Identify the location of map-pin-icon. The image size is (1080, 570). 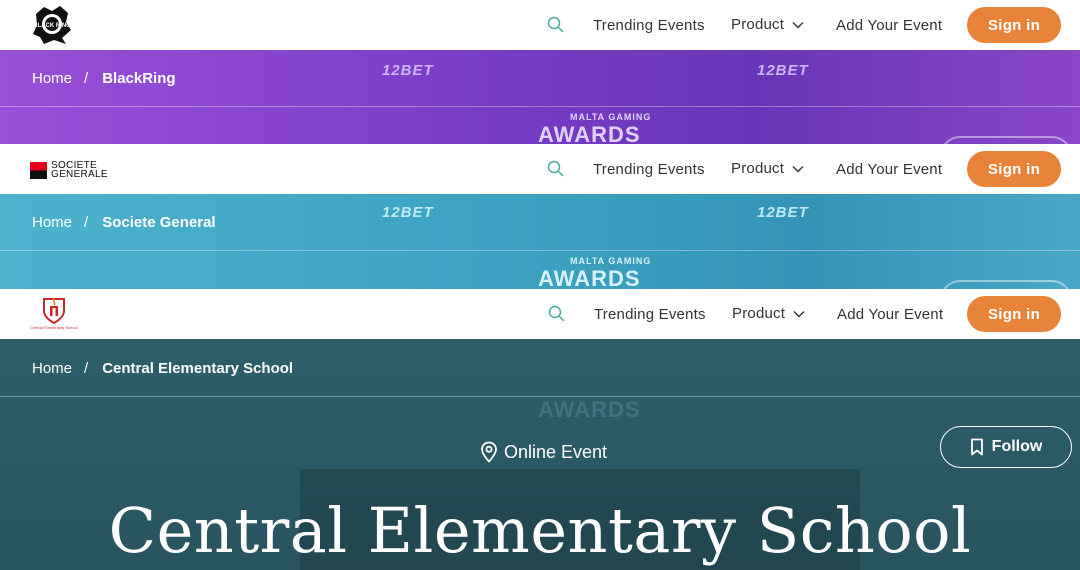
(489, 452).